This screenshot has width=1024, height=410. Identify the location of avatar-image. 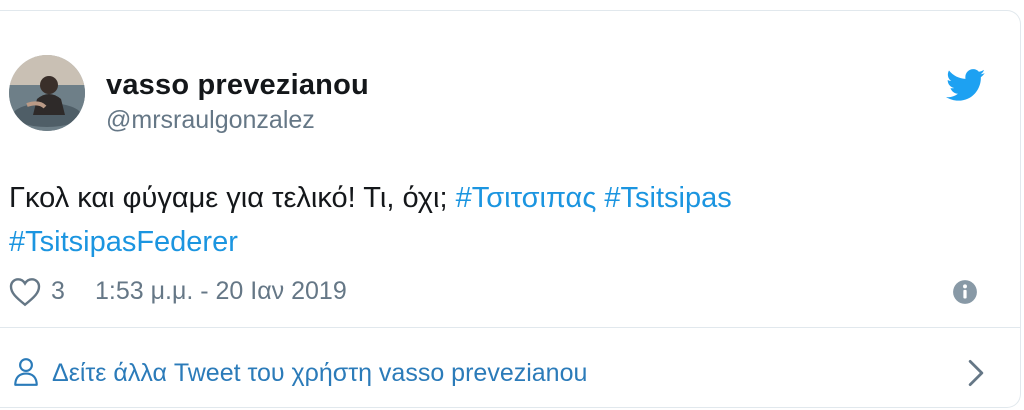
(47, 93).